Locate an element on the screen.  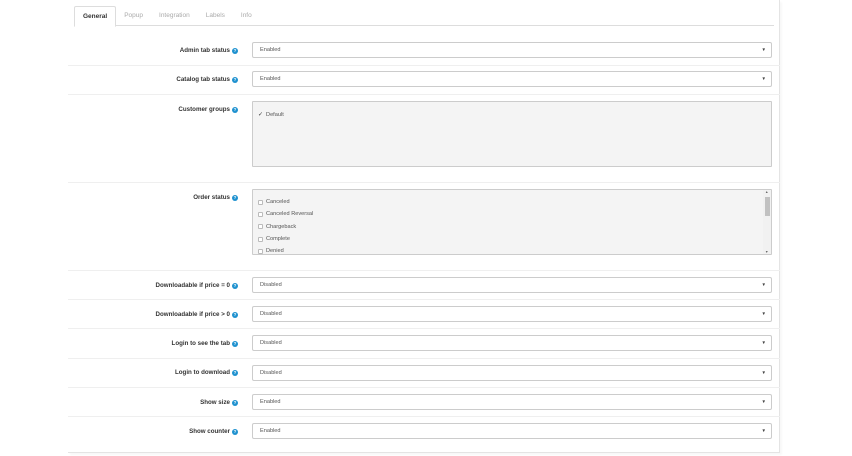
order-status-option: Canceled Reversal is located at coordinates (512, 214).